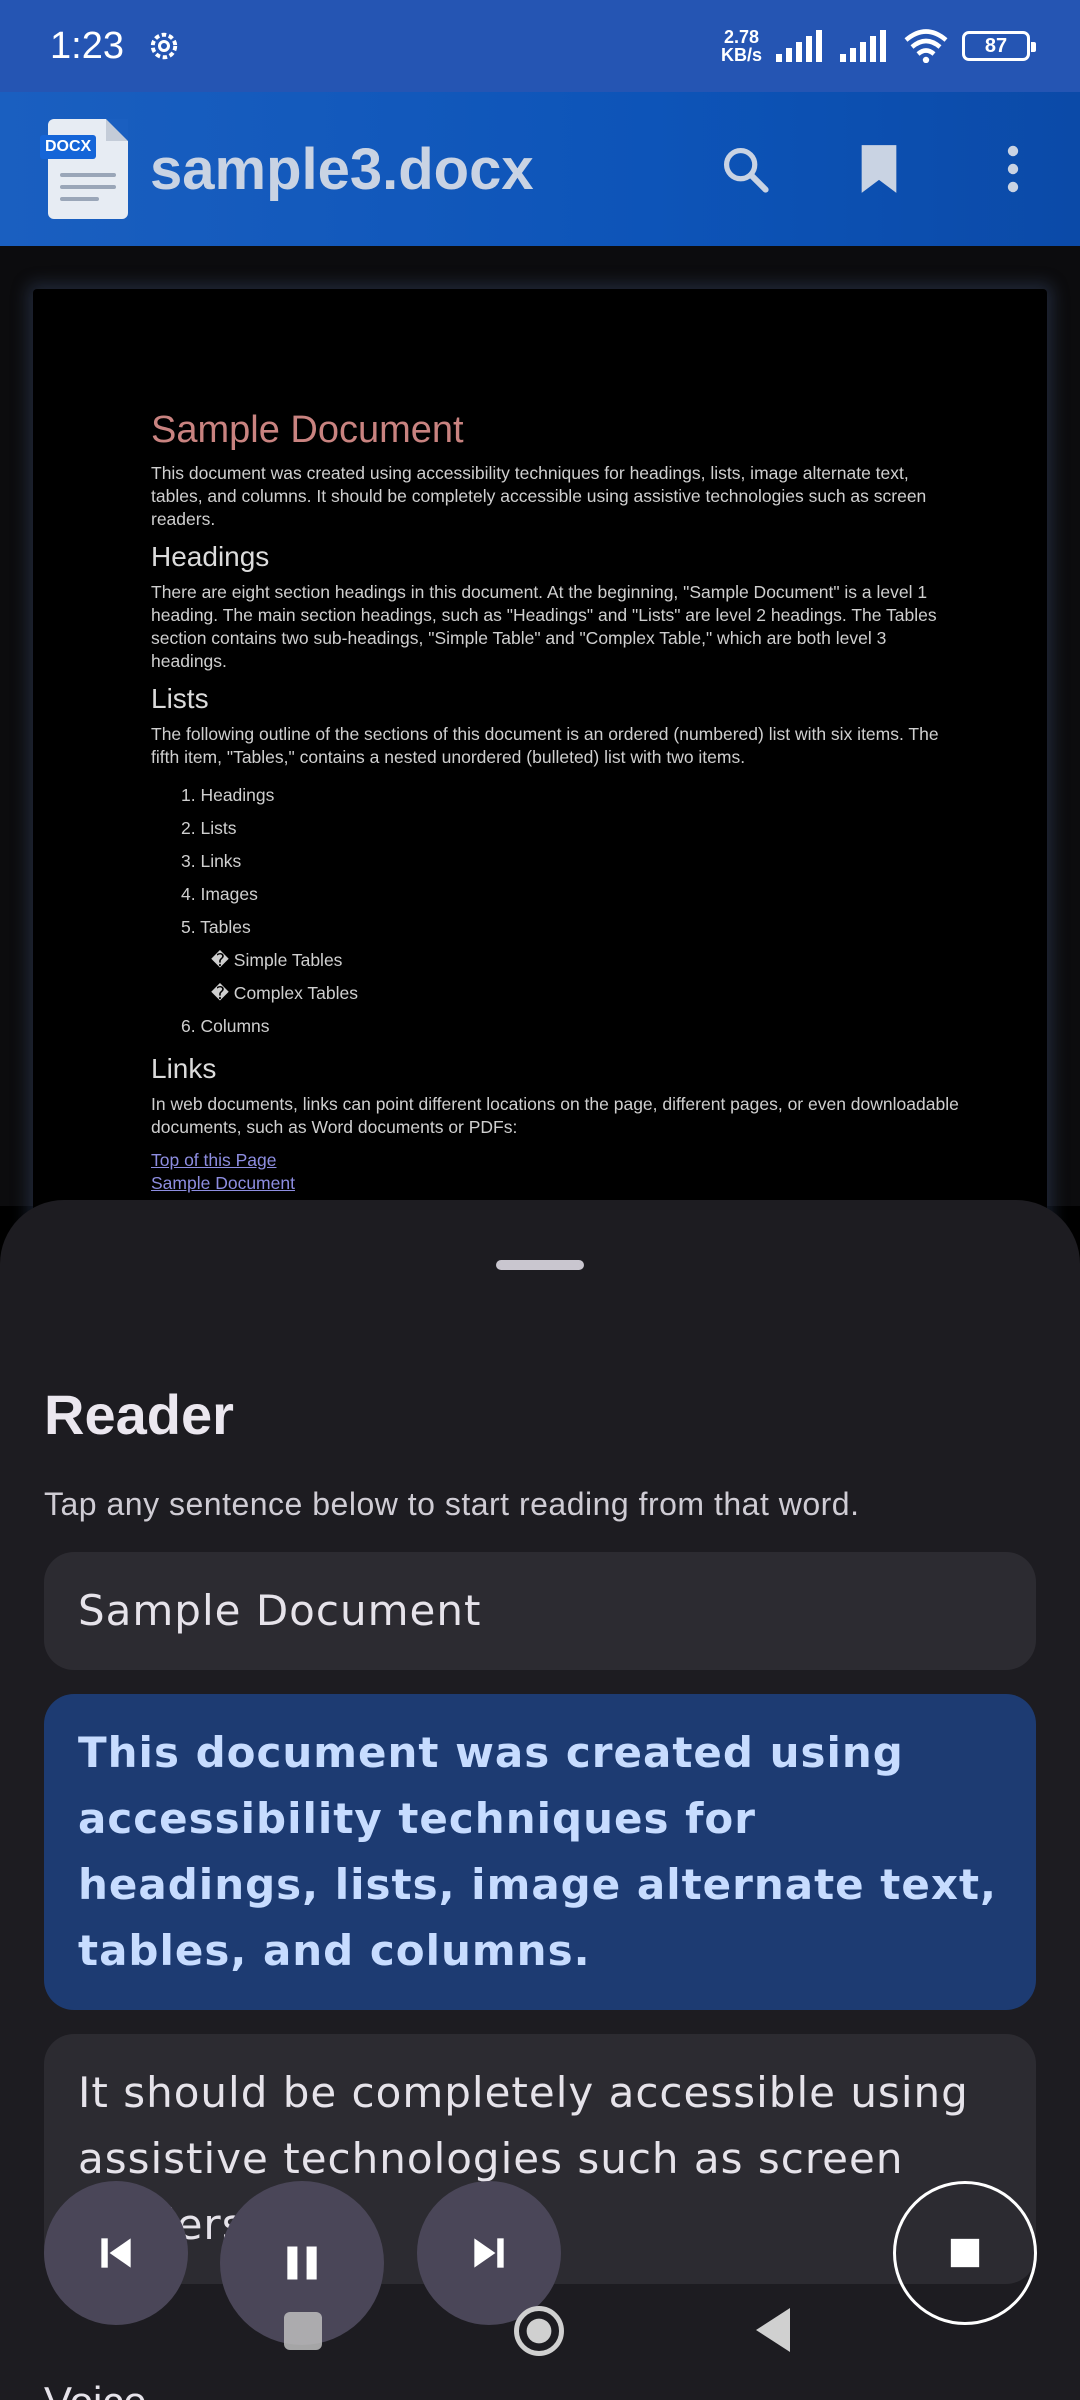  I want to click on status-indicators: 2.78 KB/s 87, so click(878, 46).